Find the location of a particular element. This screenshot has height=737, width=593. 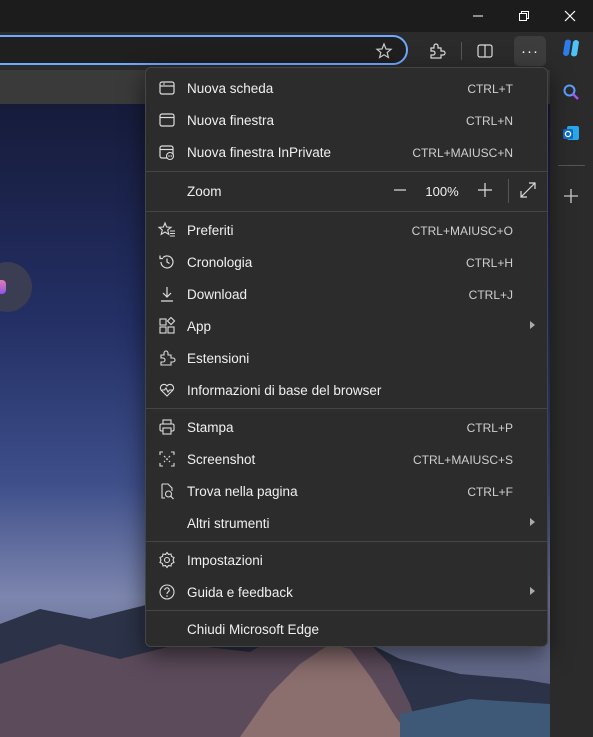

shortcut-text: CTRL+N is located at coordinates (489, 121).